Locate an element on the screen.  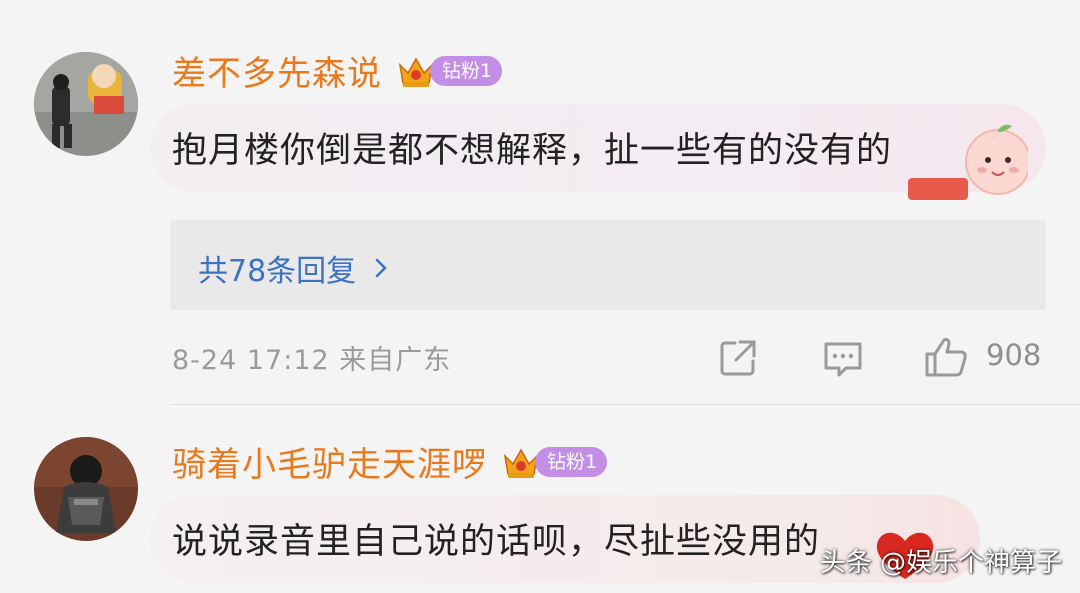
peach-sticker-icon is located at coordinates (968, 162).